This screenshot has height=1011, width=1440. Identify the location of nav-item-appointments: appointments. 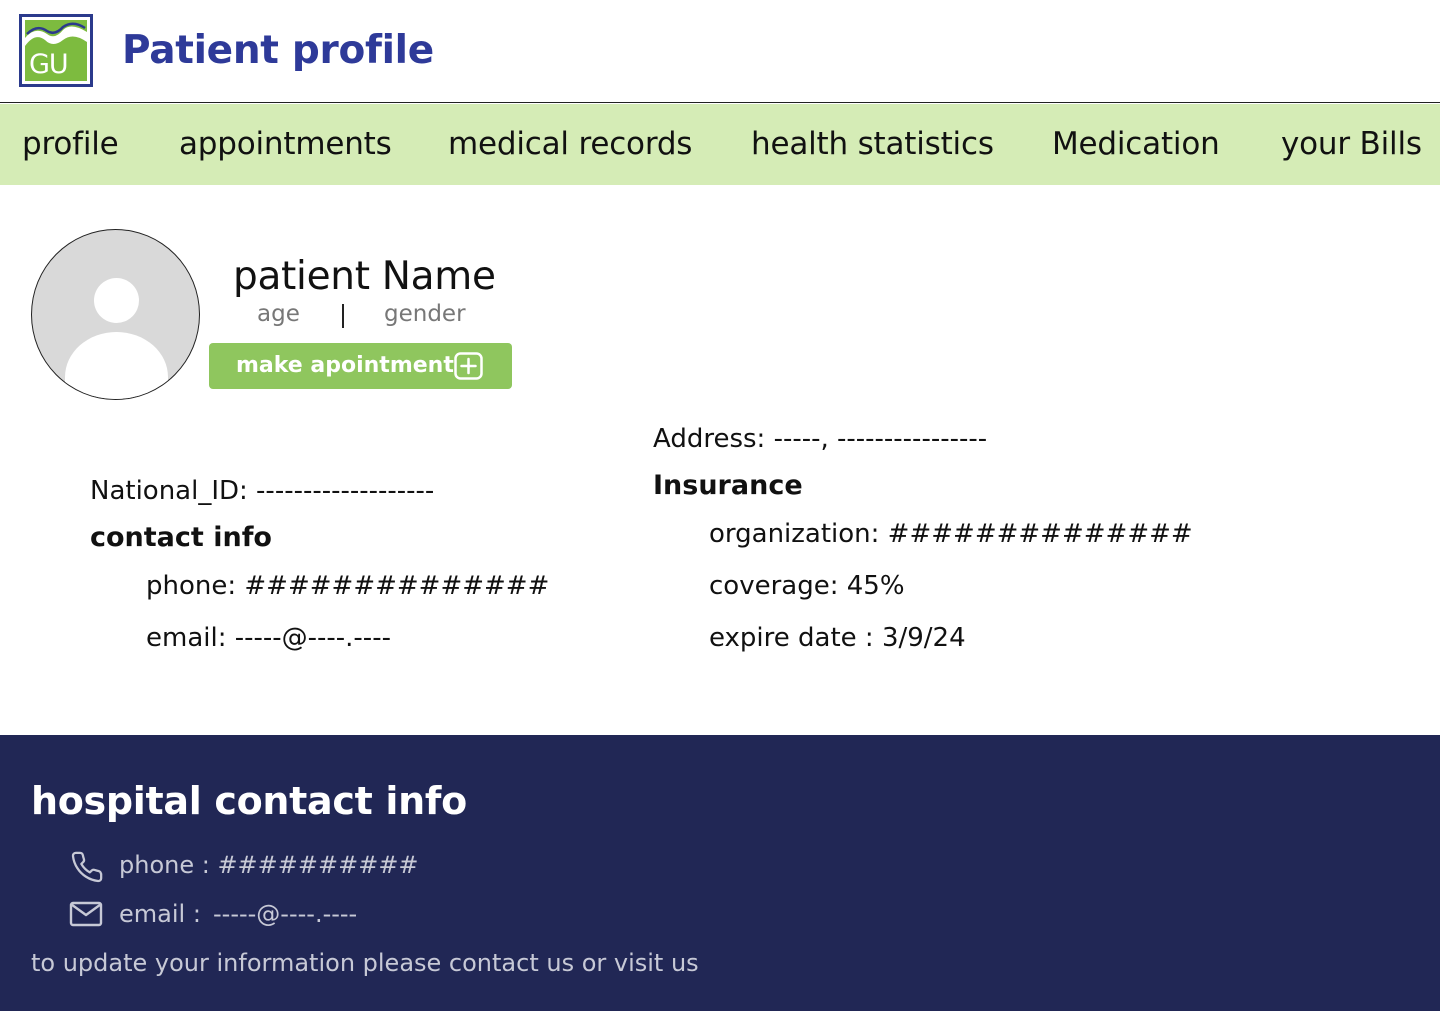
(285, 144).